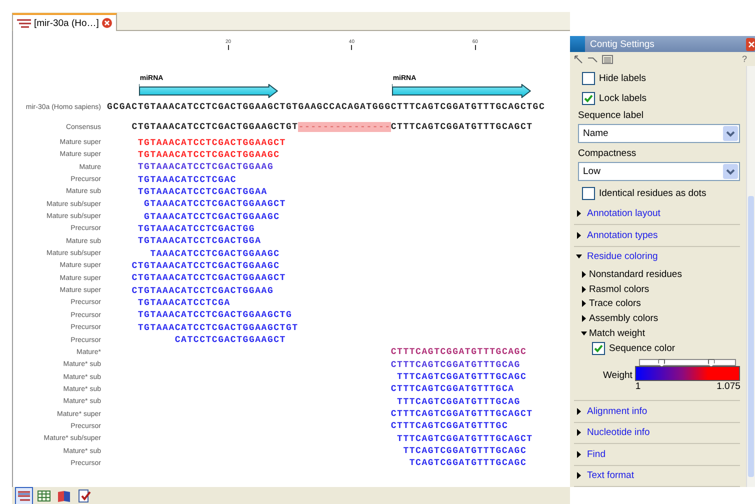 Image resolution: width=755 pixels, height=504 pixels. Describe the element at coordinates (687, 362) in the screenshot. I see `weight-range-slider` at that location.